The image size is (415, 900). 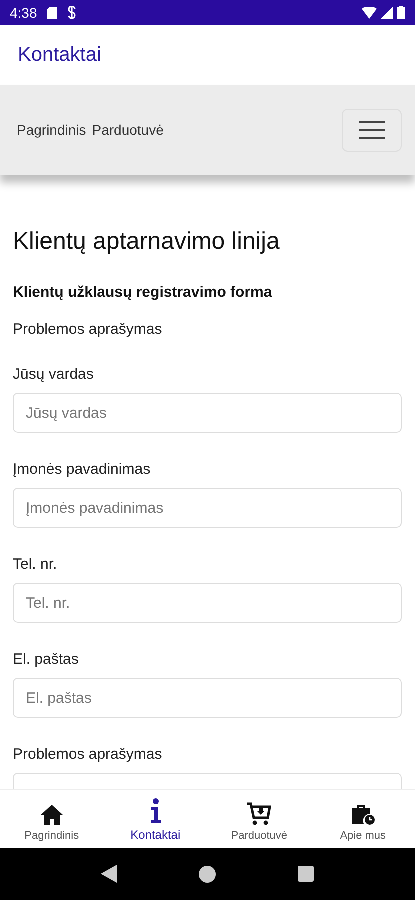 I want to click on cart-icon, so click(x=259, y=814).